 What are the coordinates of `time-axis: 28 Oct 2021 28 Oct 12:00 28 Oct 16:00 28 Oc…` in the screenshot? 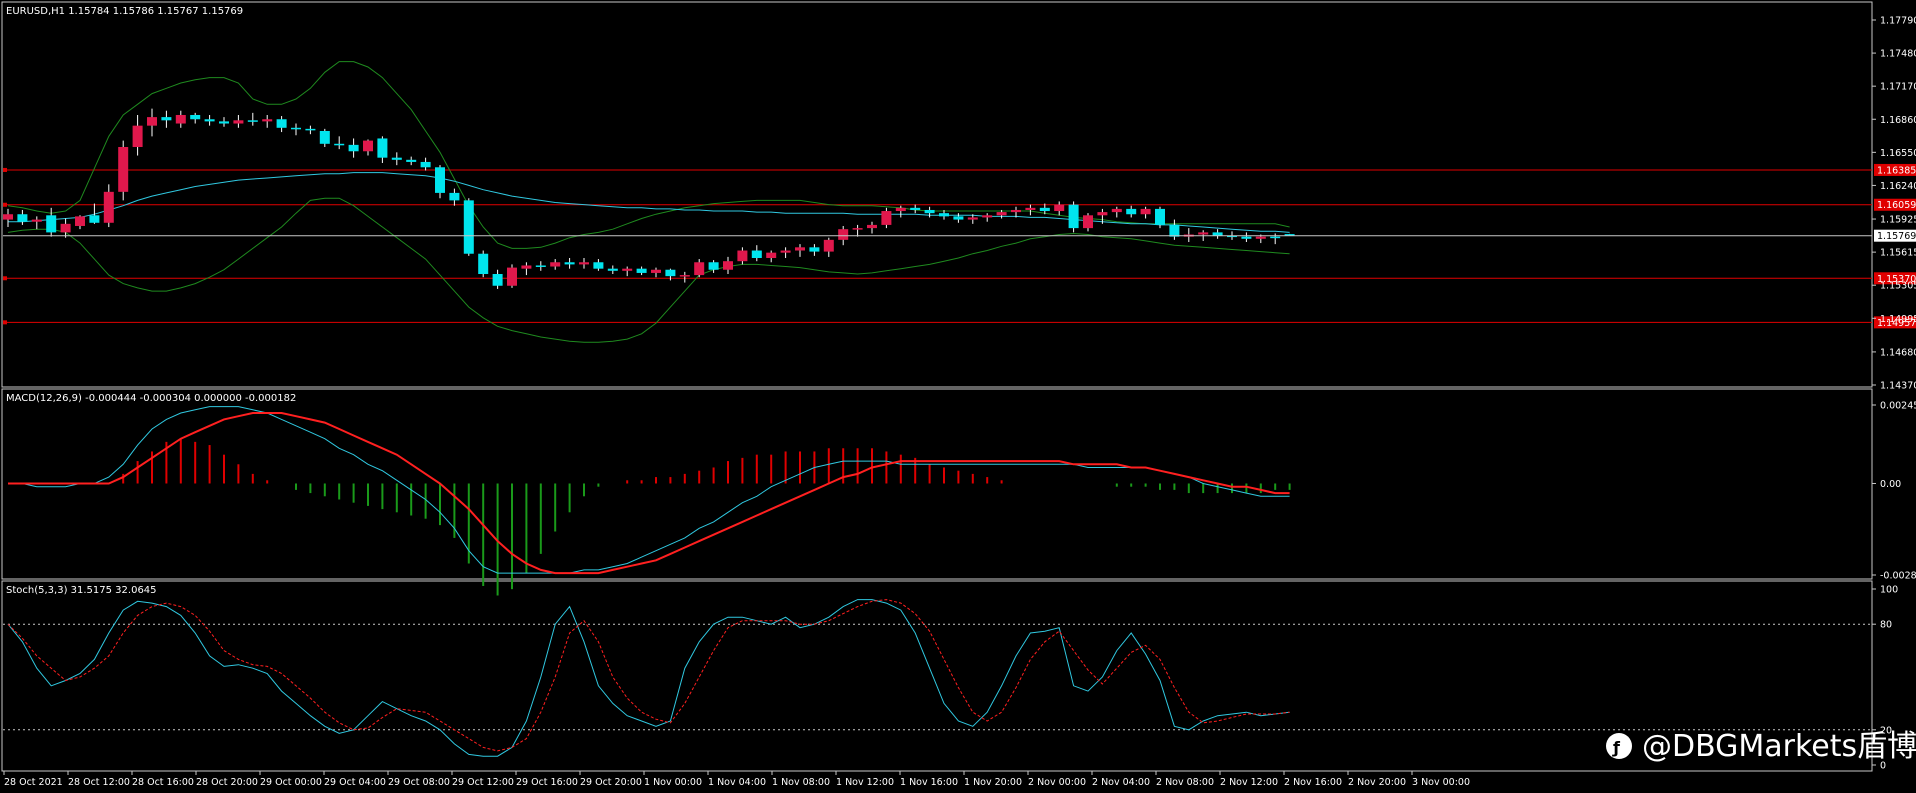 It's located at (736, 779).